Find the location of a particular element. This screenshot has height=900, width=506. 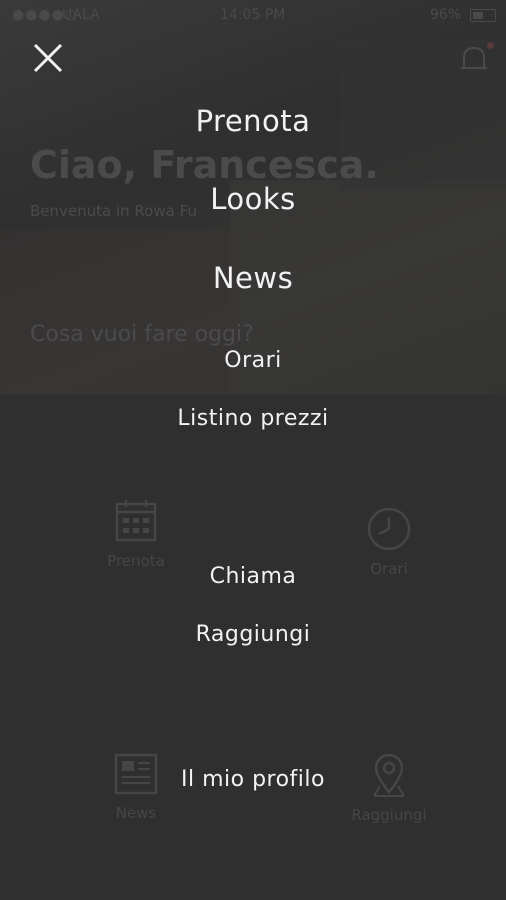

menu-item-looks: Looks is located at coordinates (253, 199).